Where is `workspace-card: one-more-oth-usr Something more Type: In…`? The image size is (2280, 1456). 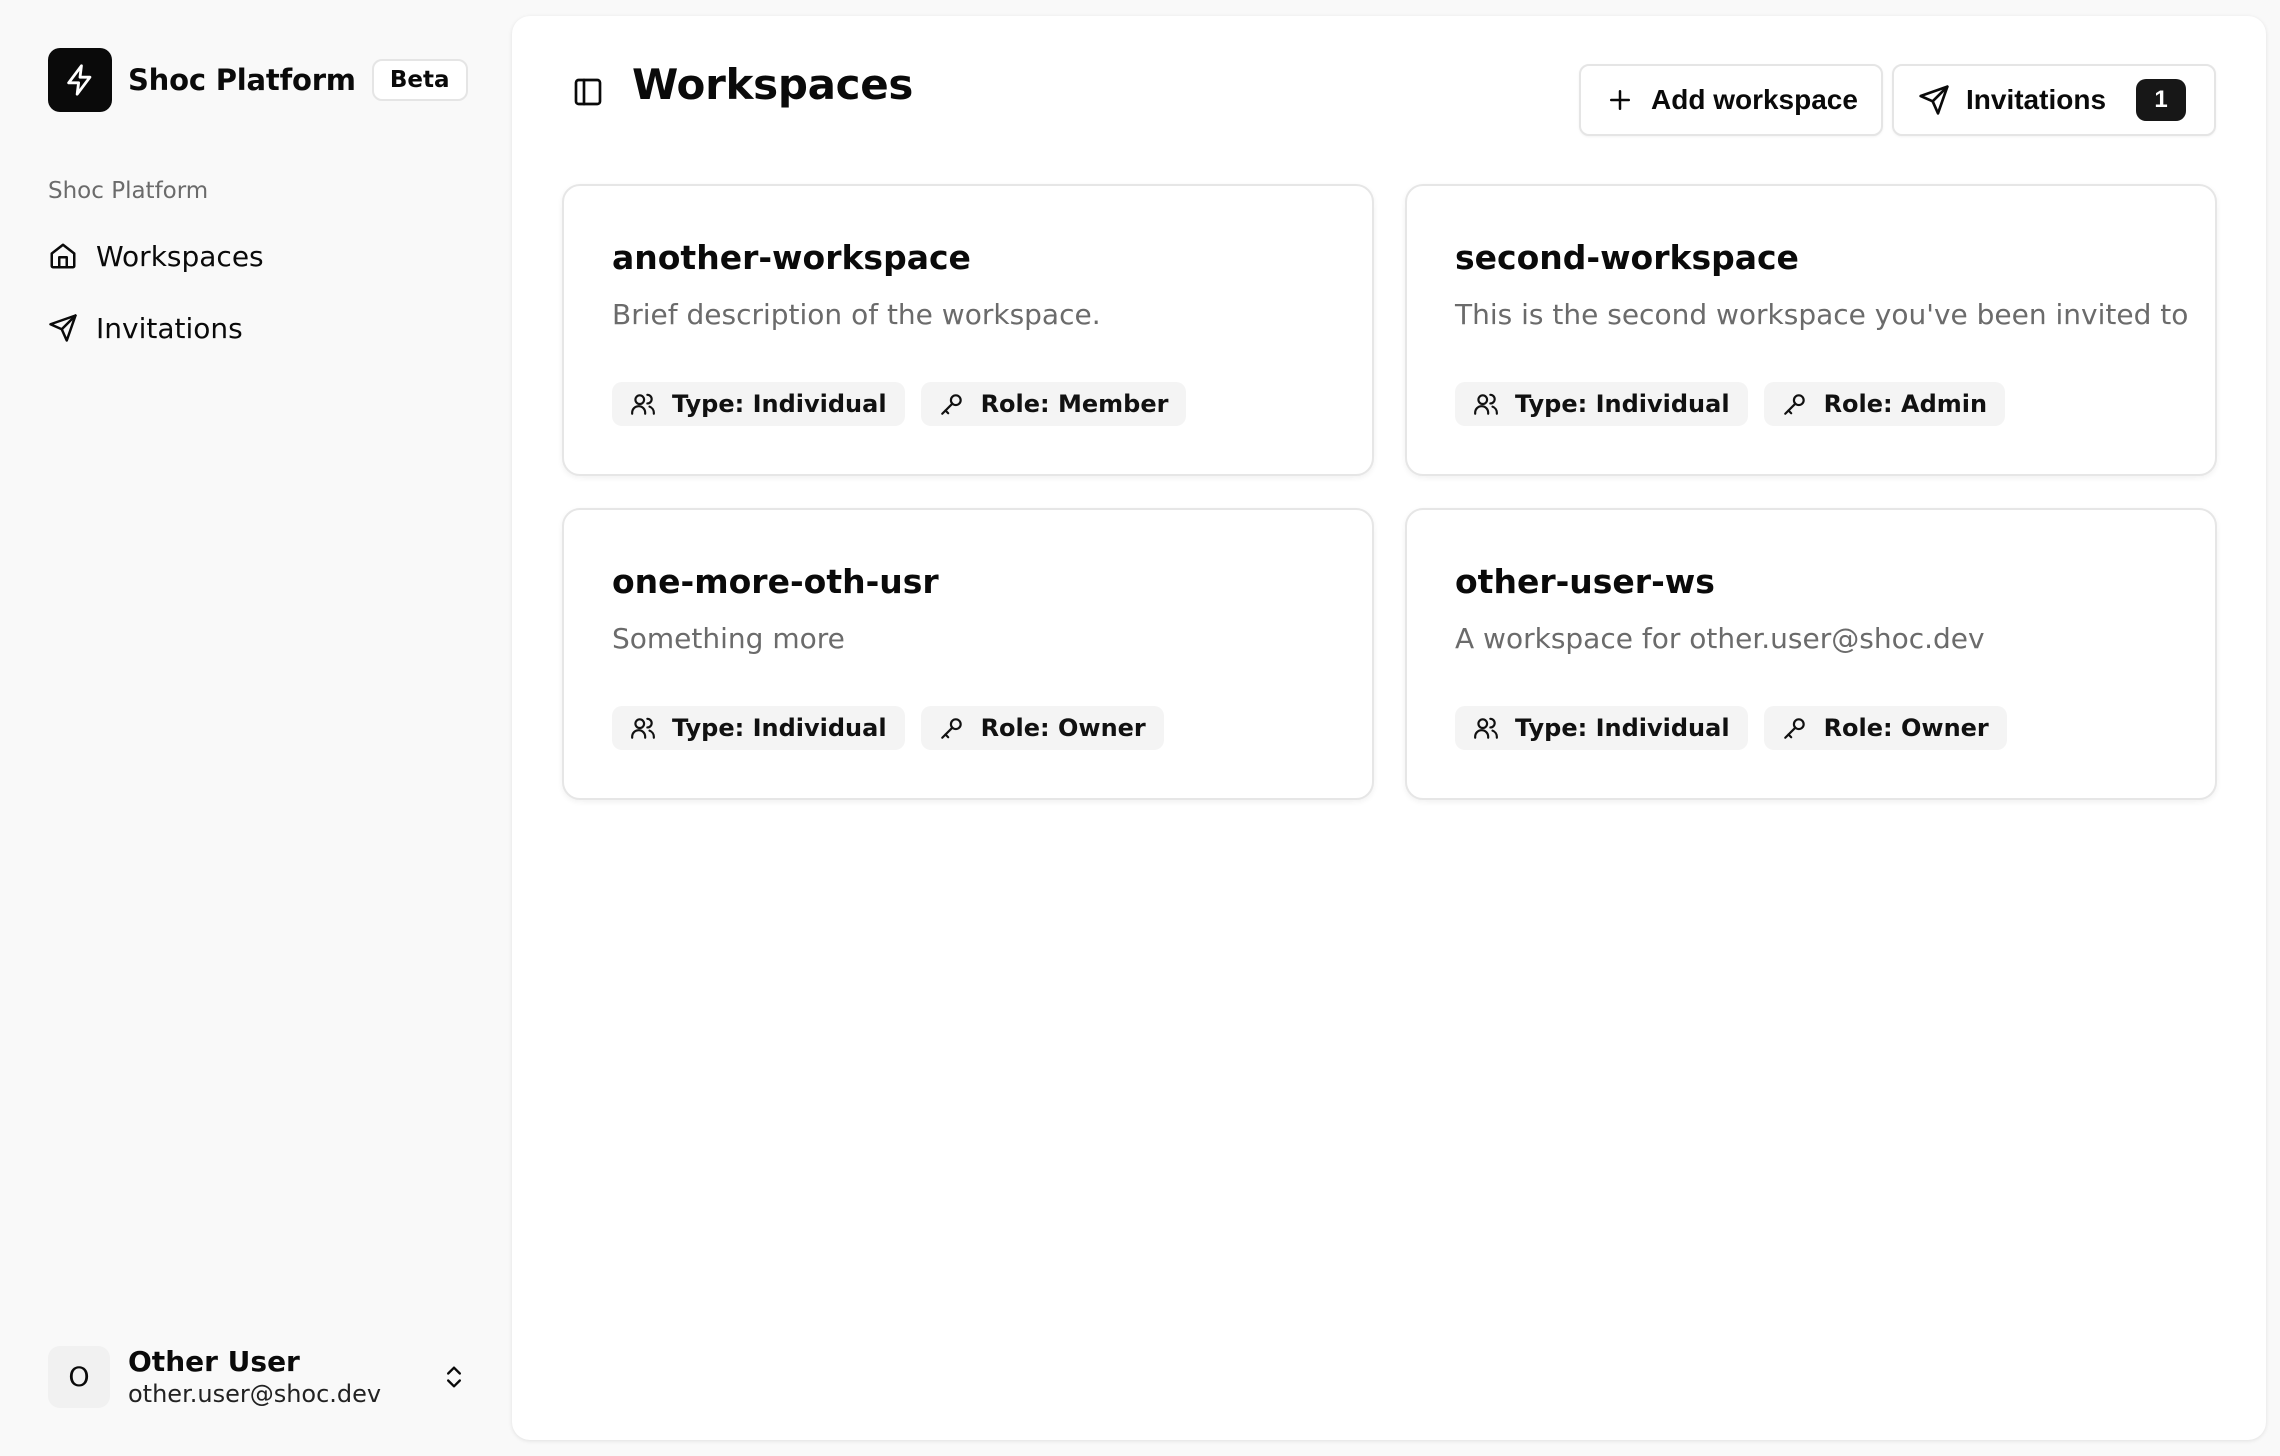 workspace-card: one-more-oth-usr Something more Type: In… is located at coordinates (968, 654).